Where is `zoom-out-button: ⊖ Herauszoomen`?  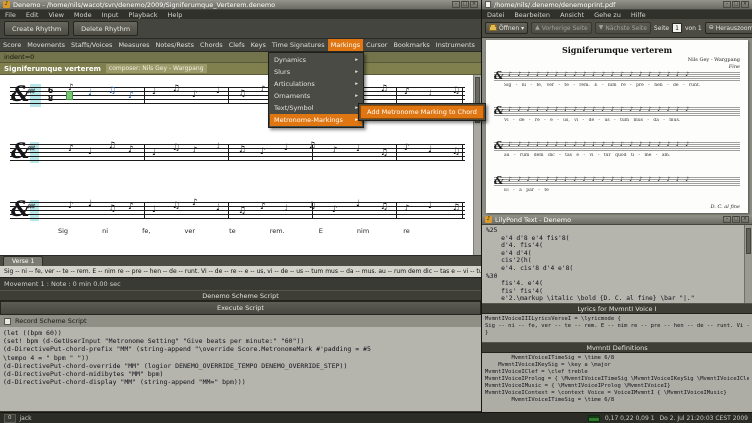
zoom-out-button: ⊖ Herauszoomen is located at coordinates (728, 28).